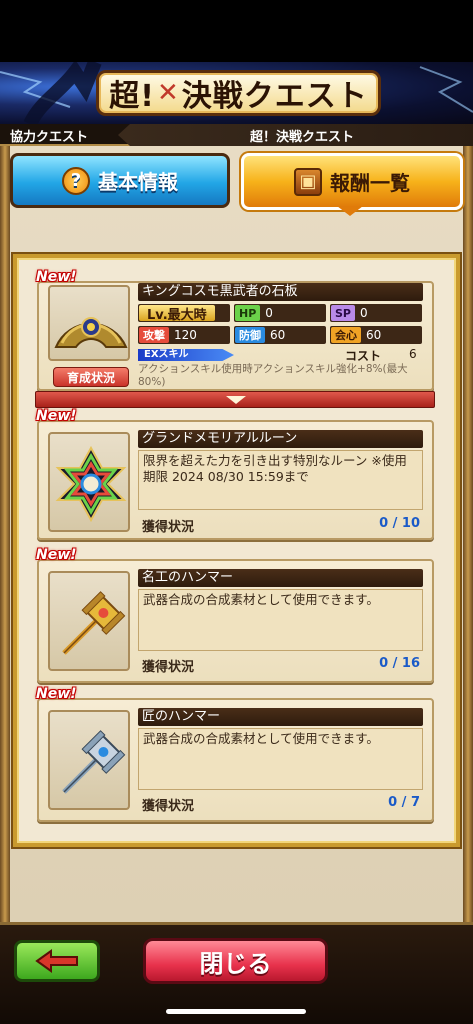 This screenshot has width=473, height=1024. Describe the element at coordinates (5, 534) in the screenshot. I see `left-rail` at that location.